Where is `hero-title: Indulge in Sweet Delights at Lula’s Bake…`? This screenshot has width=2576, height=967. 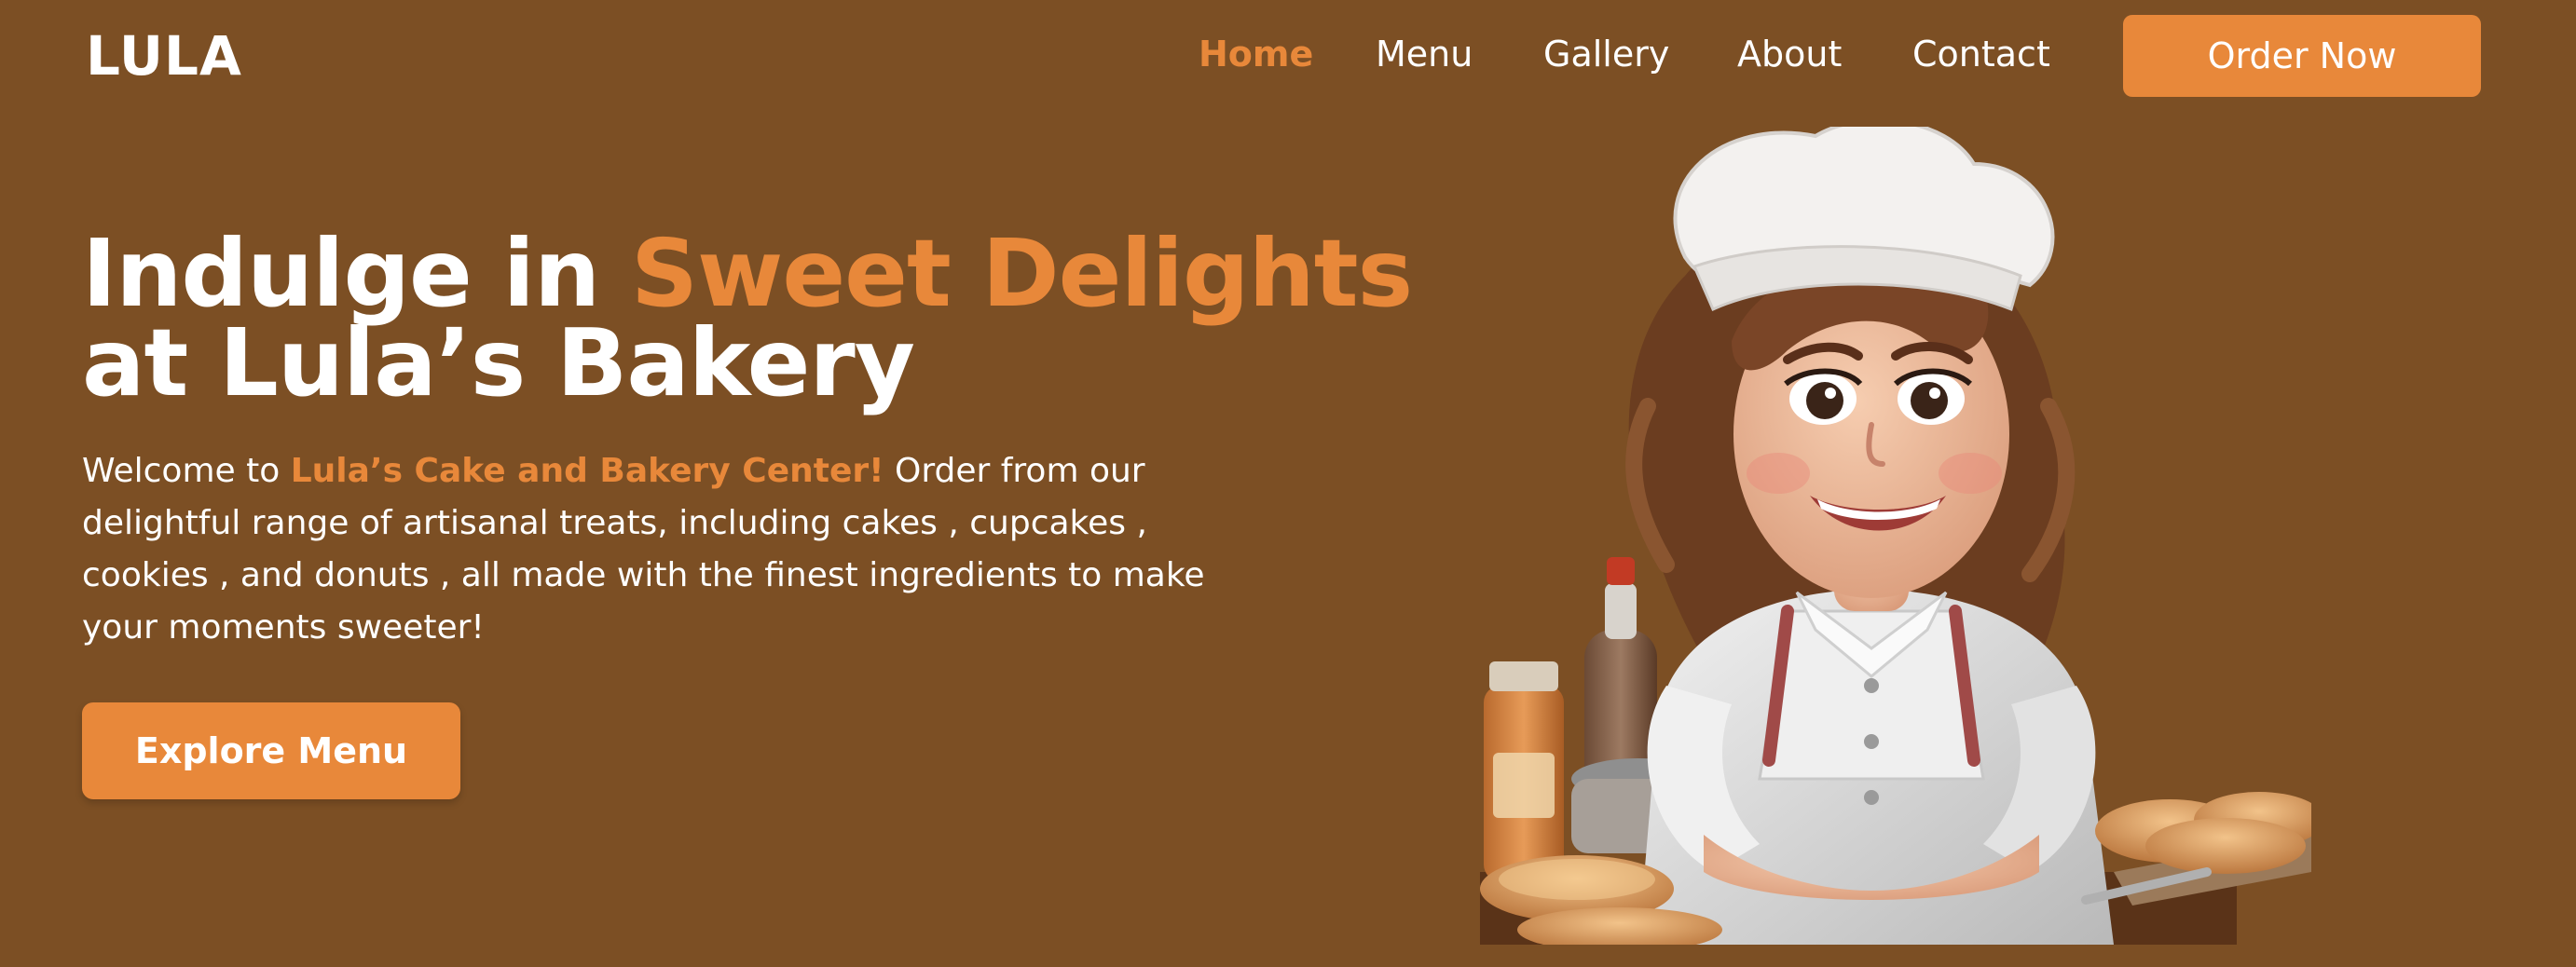 hero-title: Indulge in Sweet Delights at Lula’s Bake… is located at coordinates (747, 319).